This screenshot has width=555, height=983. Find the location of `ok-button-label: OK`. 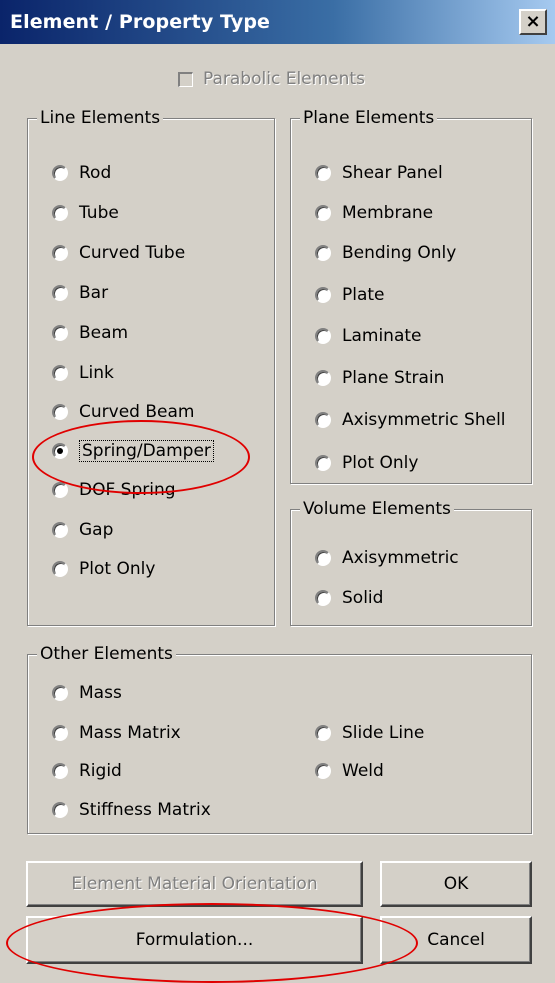

ok-button-label: OK is located at coordinates (456, 884).